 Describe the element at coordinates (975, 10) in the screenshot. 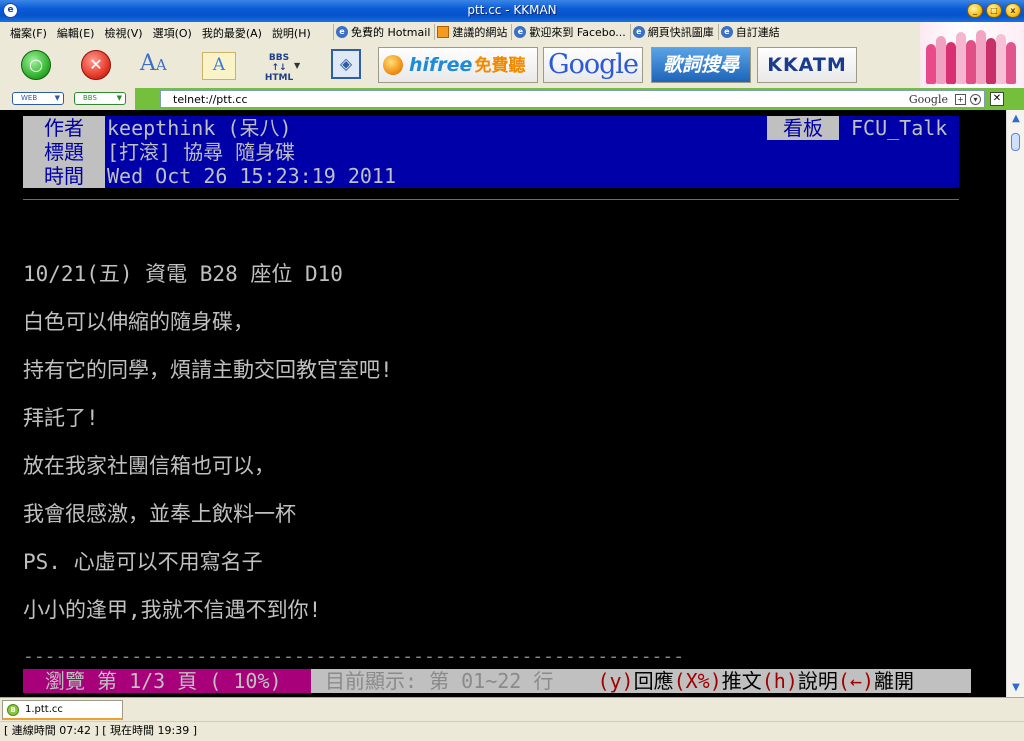

I see `minimize-button: _` at that location.